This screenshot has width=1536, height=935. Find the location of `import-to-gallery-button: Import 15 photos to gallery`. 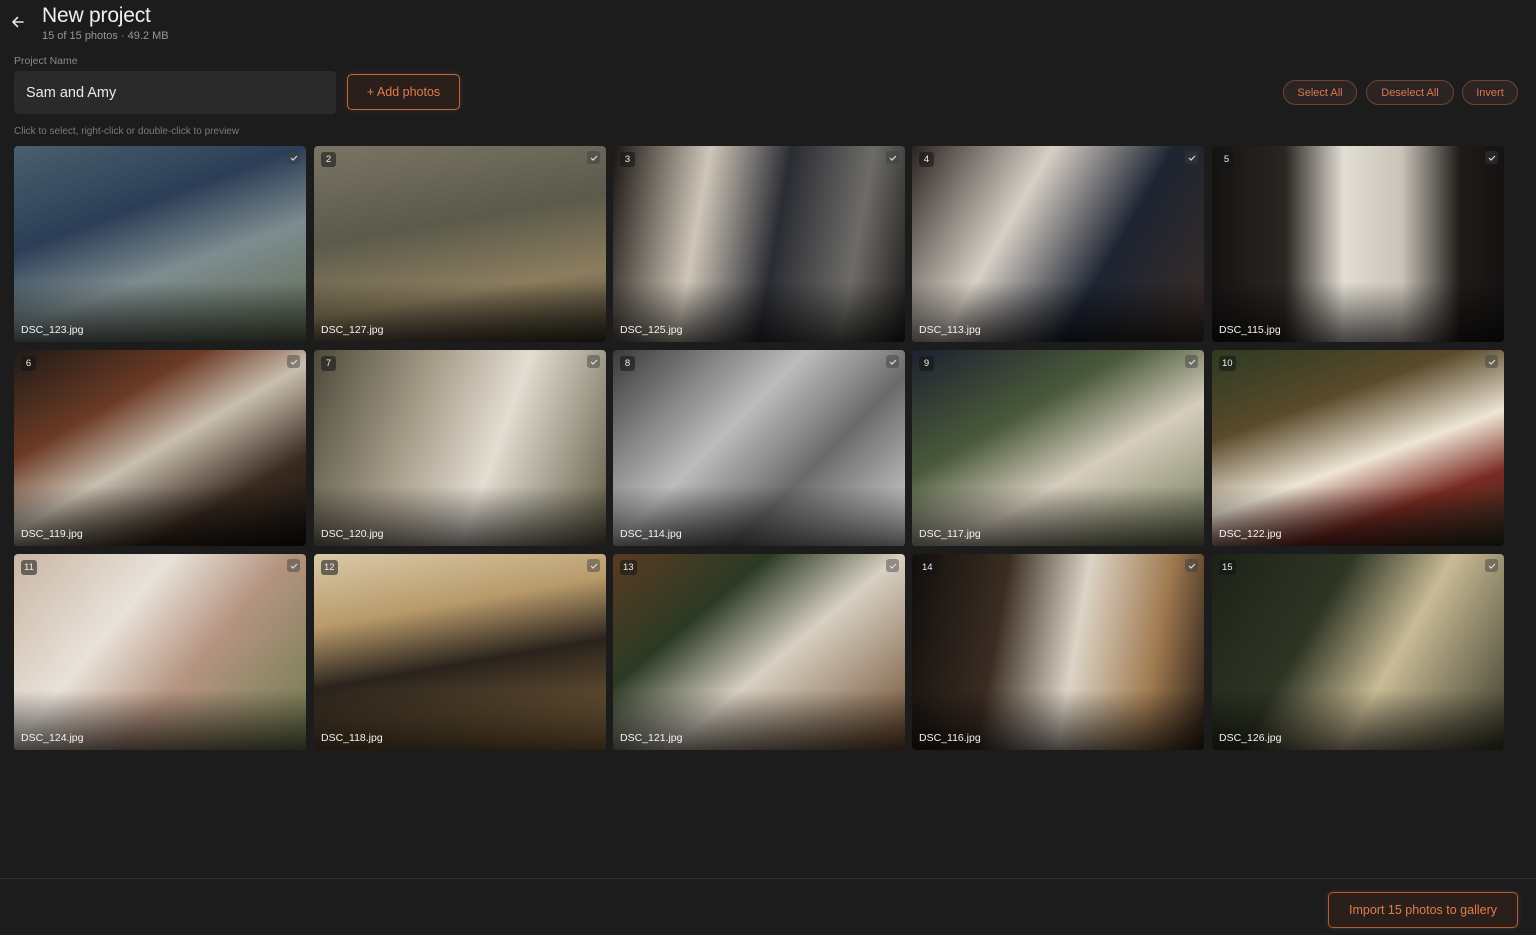

import-to-gallery-button: Import 15 photos to gallery is located at coordinates (1423, 910).